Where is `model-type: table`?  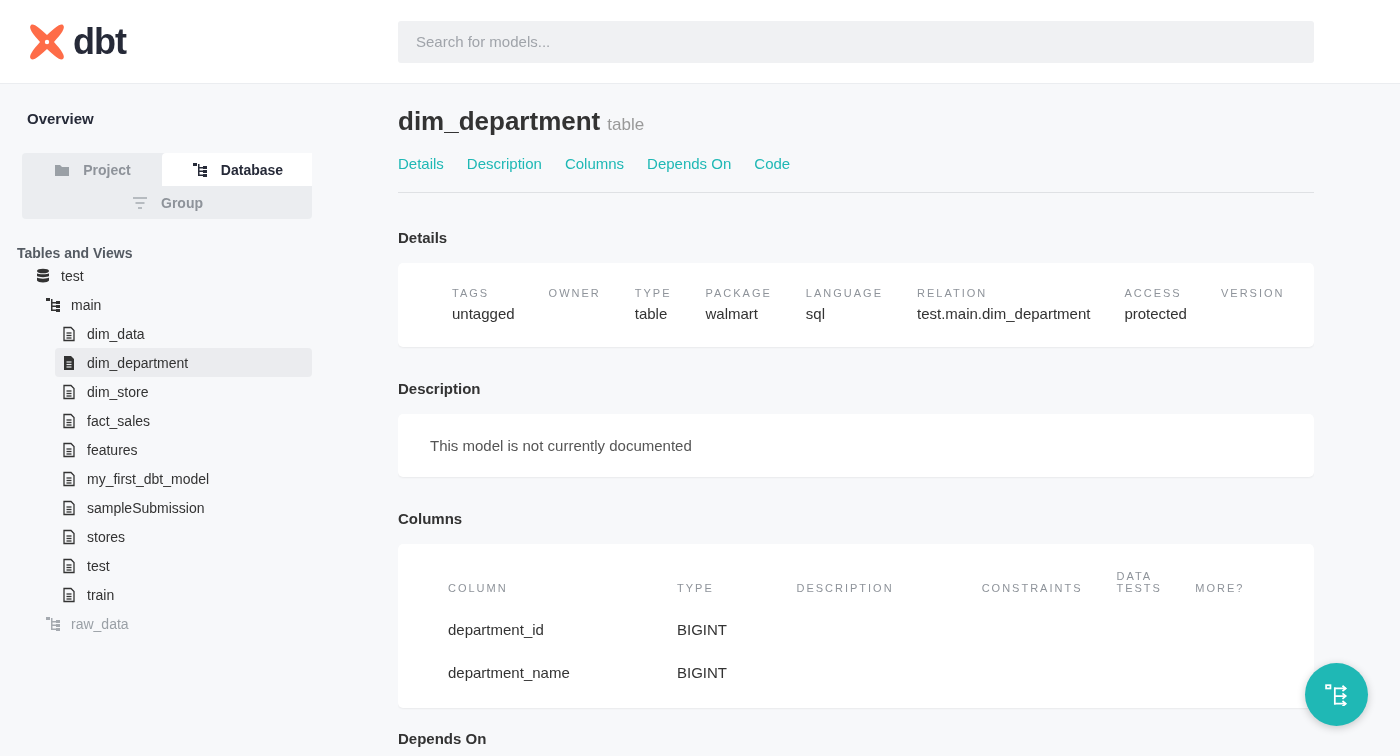
model-type: table is located at coordinates (626, 125).